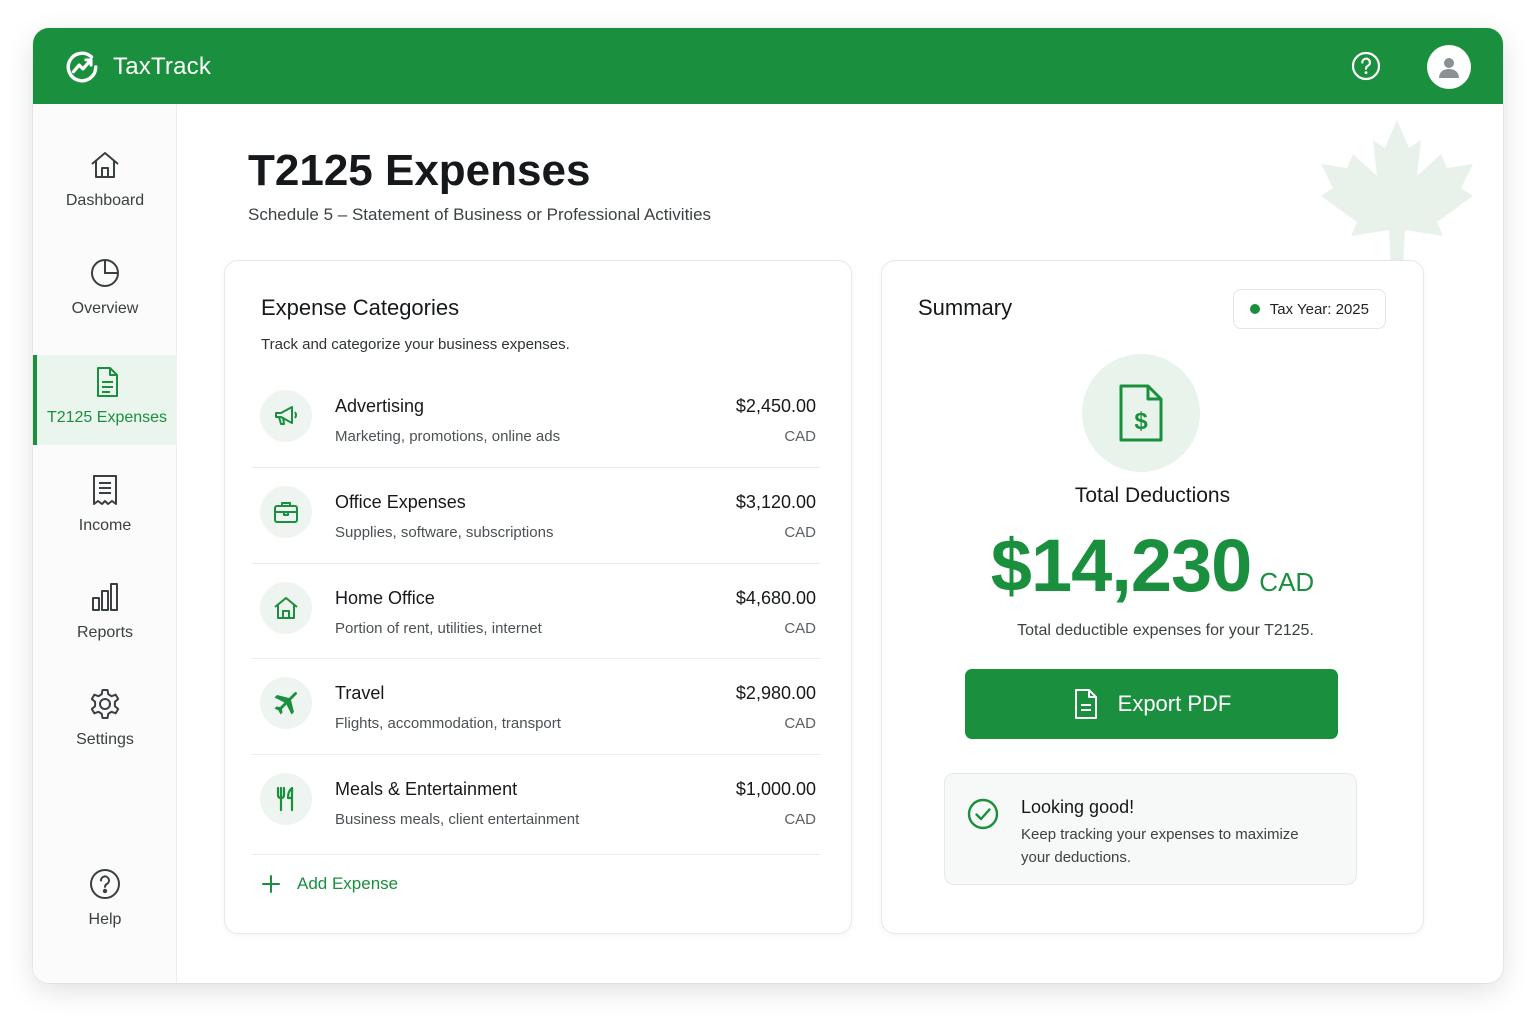 Image resolution: width=1536 pixels, height=1024 pixels. Describe the element at coordinates (1152, 495) in the screenshot. I see `total-deductions-label: Total Deductions` at that location.